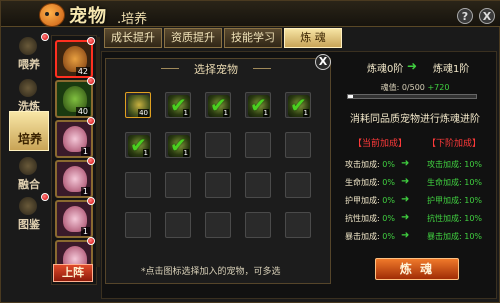 Image resolution: width=500 pixels, height=303 pixels. I want to click on pet-choice-slot: 40, so click(138, 105).